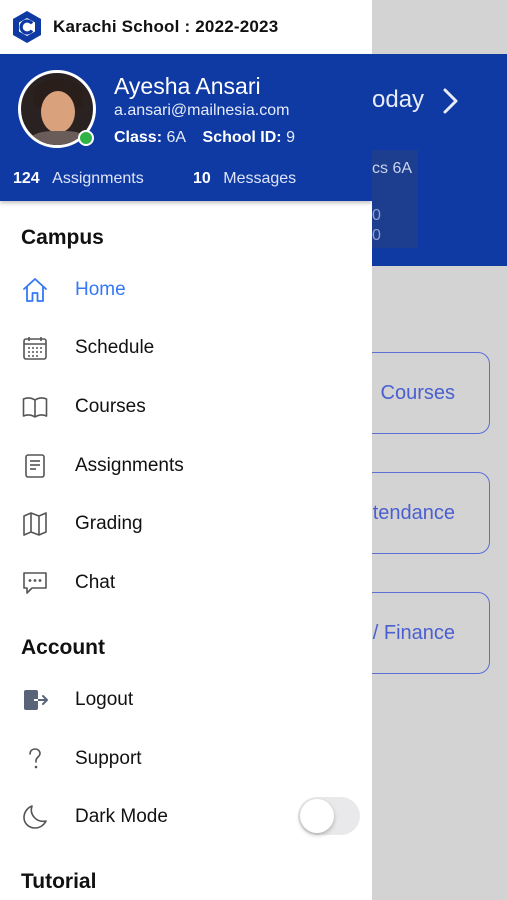  What do you see at coordinates (109, 523) in the screenshot?
I see `menu-item-label: Grading` at bounding box center [109, 523].